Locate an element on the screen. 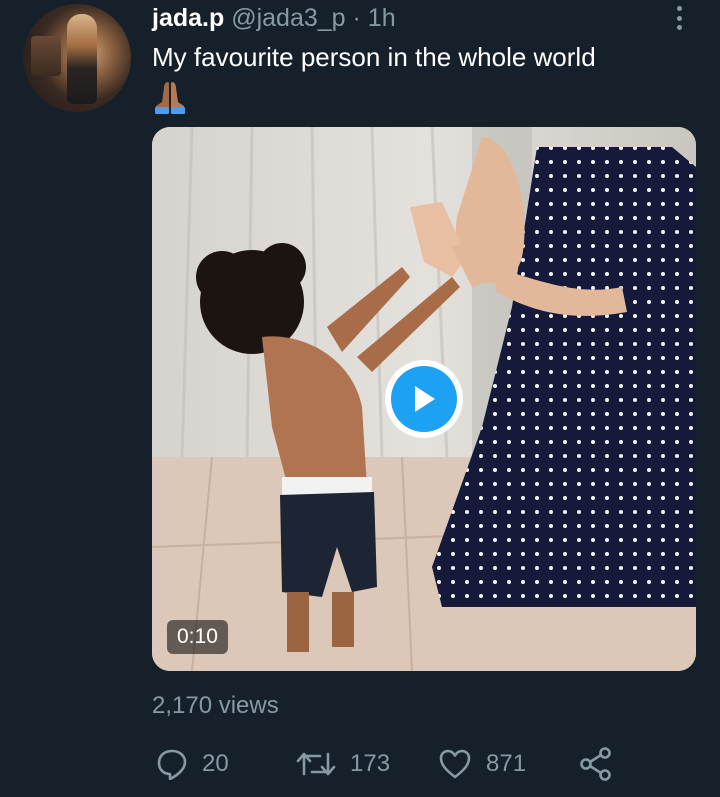 The width and height of the screenshot is (720, 797). play-icon is located at coordinates (425, 399).